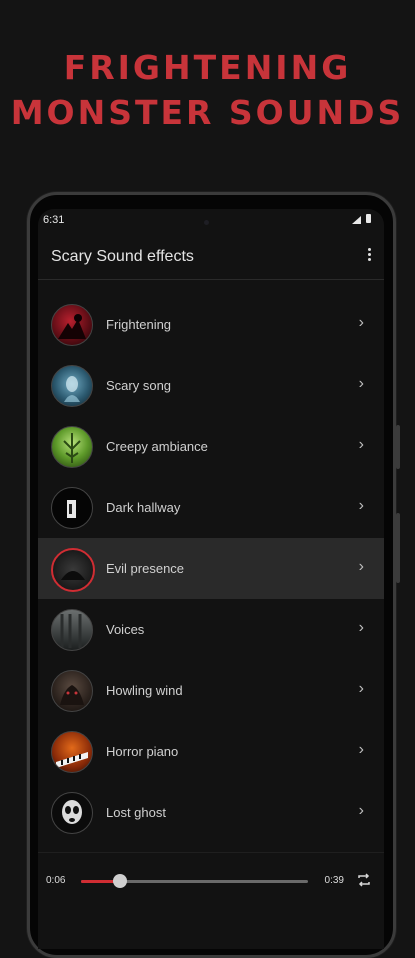  Describe the element at coordinates (368, 218) in the screenshot. I see `battery-icon` at that location.